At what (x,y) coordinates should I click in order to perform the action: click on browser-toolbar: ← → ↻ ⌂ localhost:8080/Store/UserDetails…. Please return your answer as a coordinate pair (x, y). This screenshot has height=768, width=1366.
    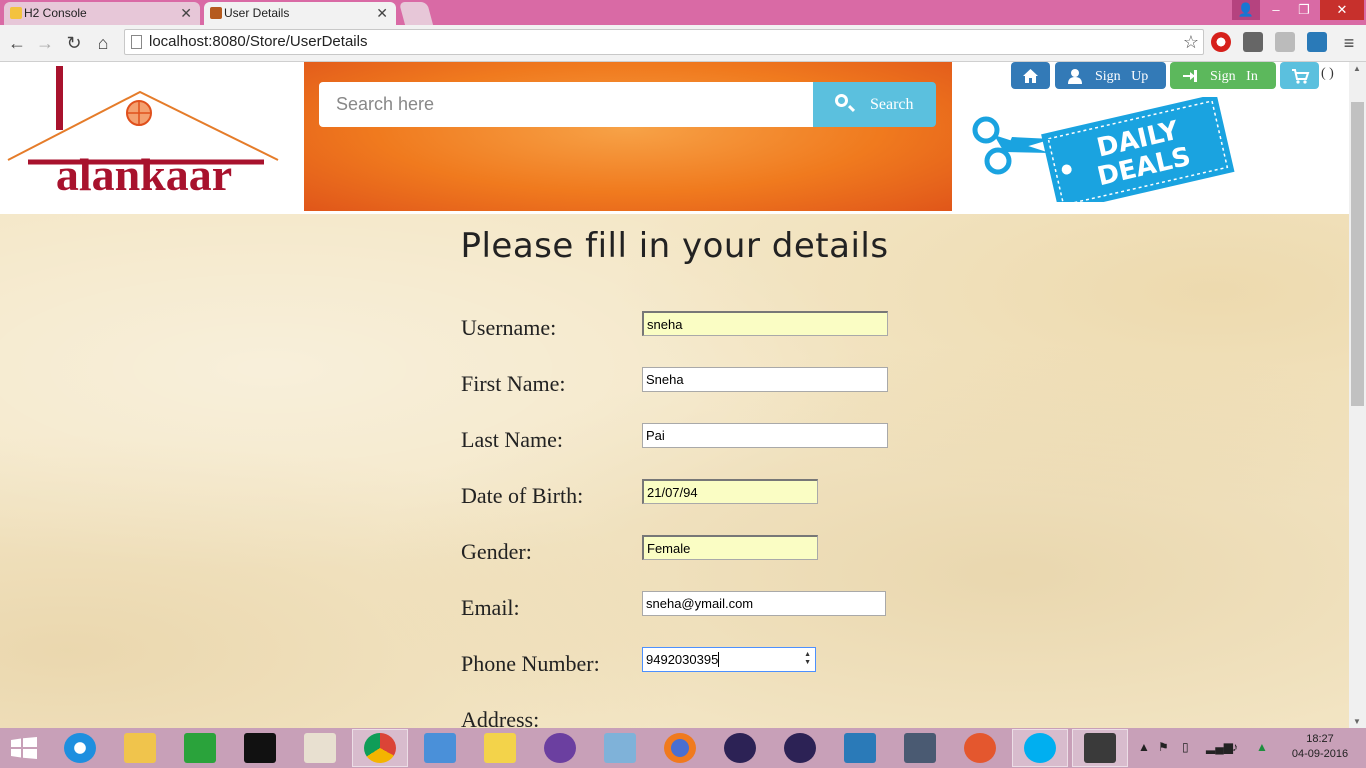
    Looking at the image, I should click on (683, 43).